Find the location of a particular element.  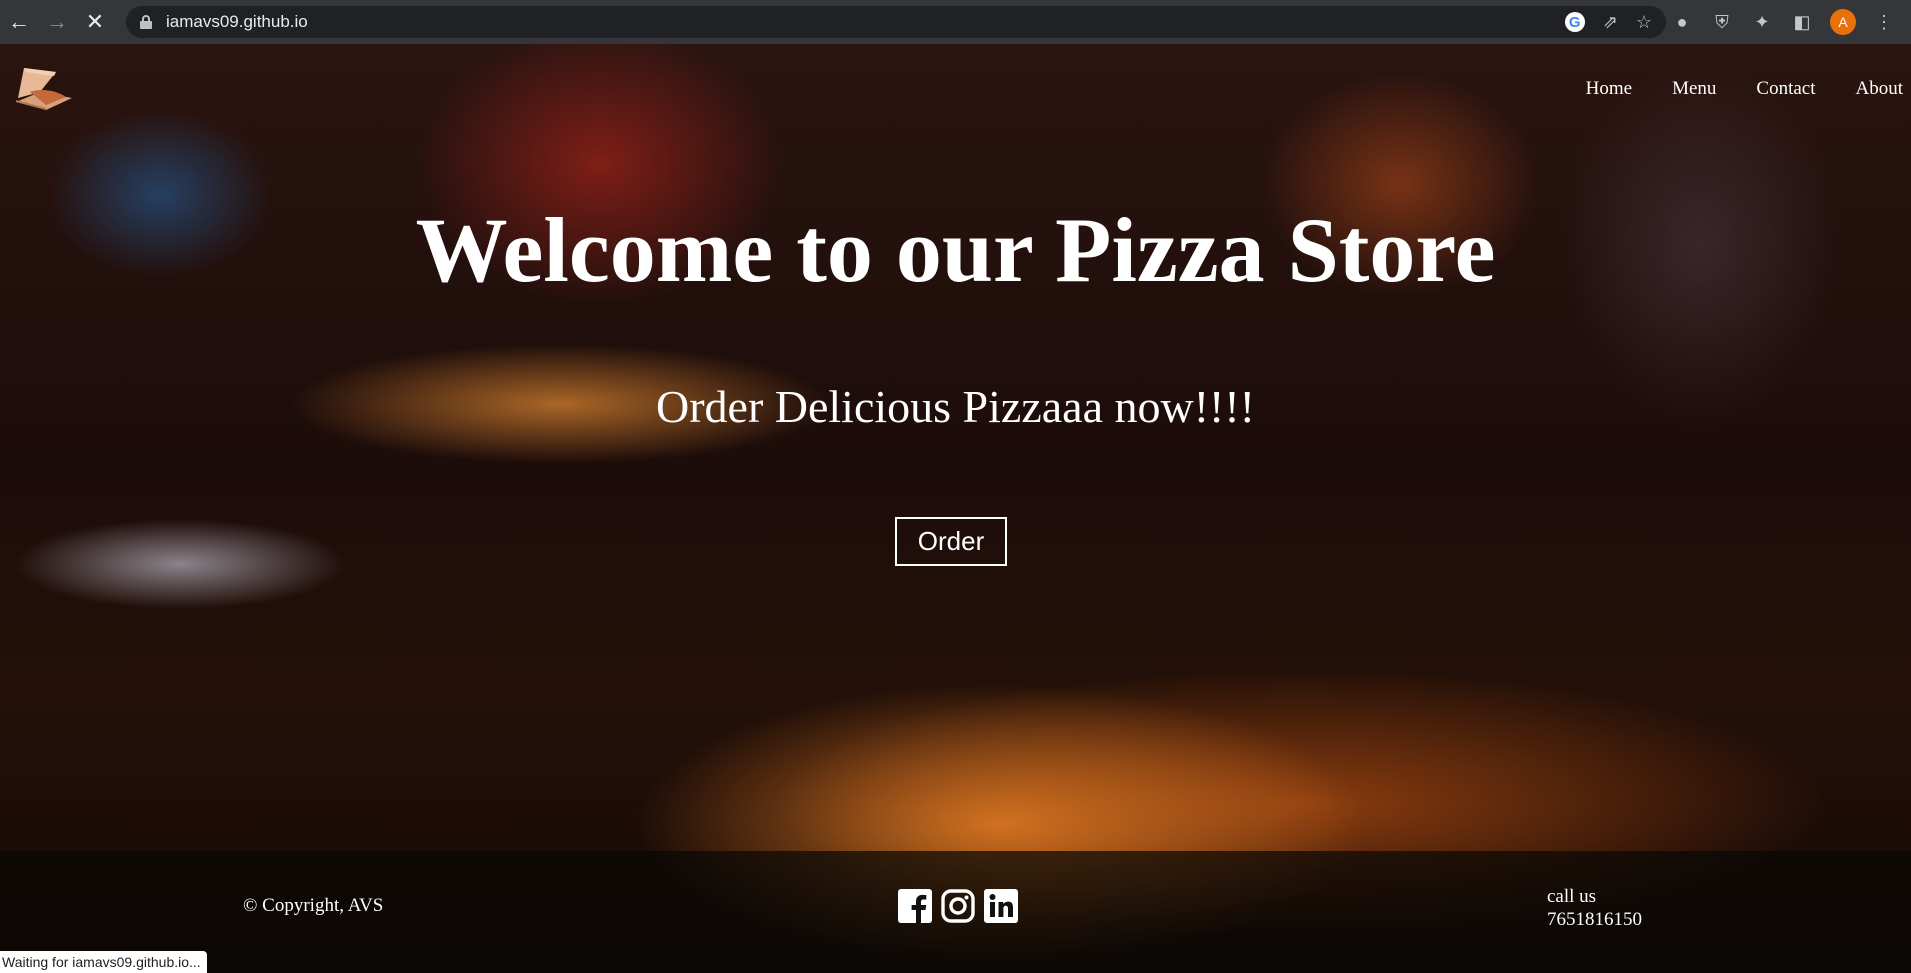

contact-info: call us 7651816150 is located at coordinates (1594, 908).